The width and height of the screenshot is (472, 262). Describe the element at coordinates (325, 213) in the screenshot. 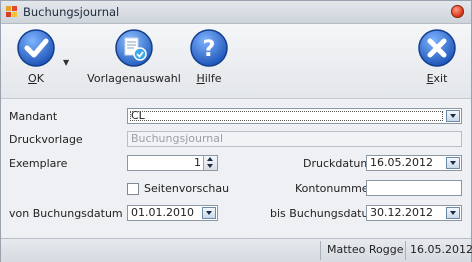

I see `bis-buchungsdatum-label: bis Buchungsdatum` at that location.